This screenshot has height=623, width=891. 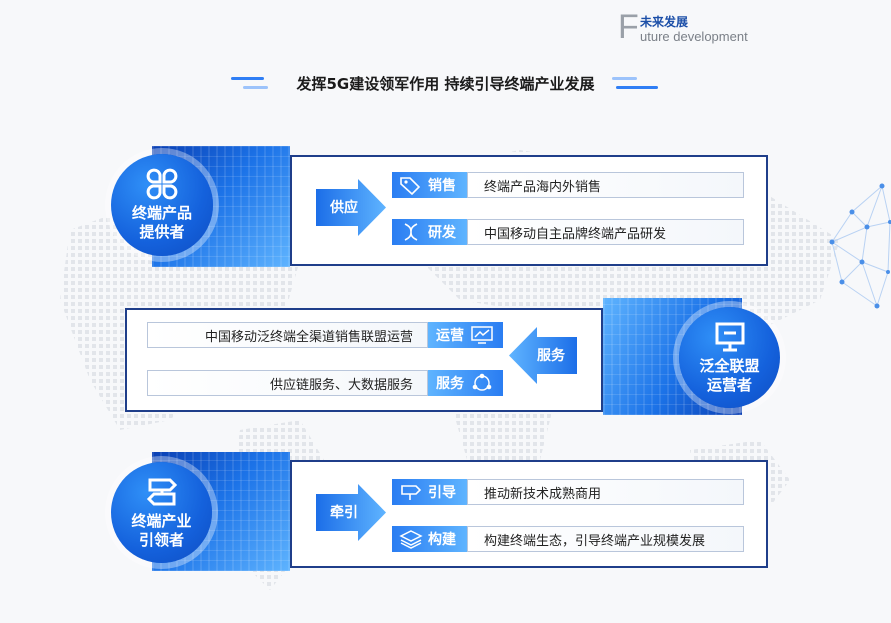 What do you see at coordinates (465, 383) in the screenshot?
I see `tag-service: 服务` at bounding box center [465, 383].